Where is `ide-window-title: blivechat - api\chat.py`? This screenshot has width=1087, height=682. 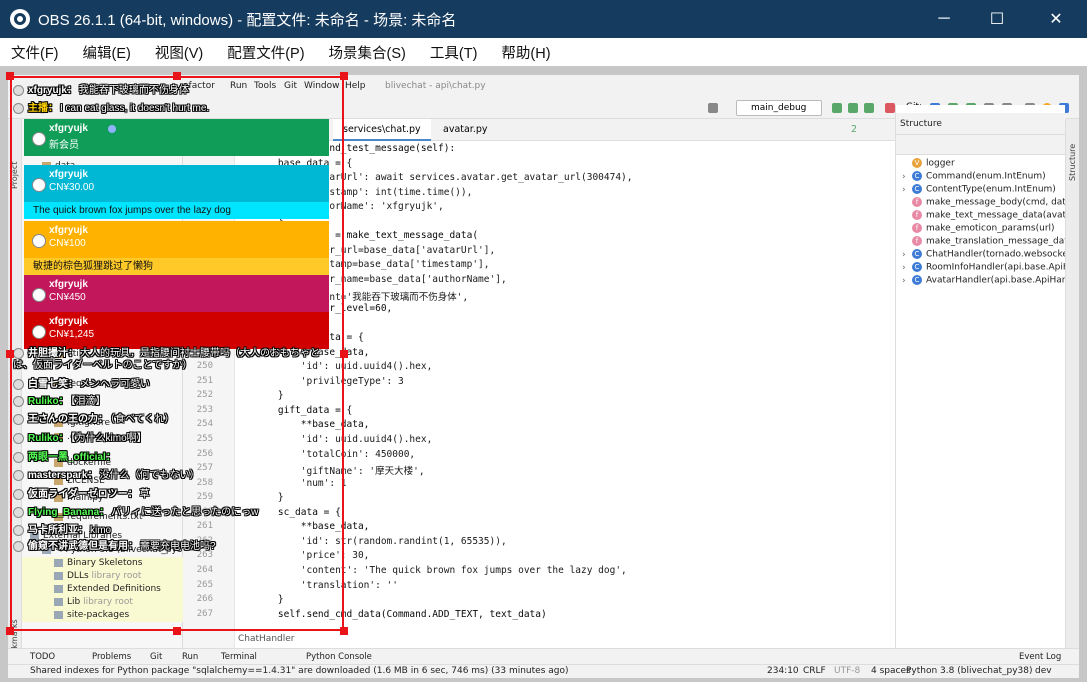 ide-window-title: blivechat - api\chat.py is located at coordinates (435, 86).